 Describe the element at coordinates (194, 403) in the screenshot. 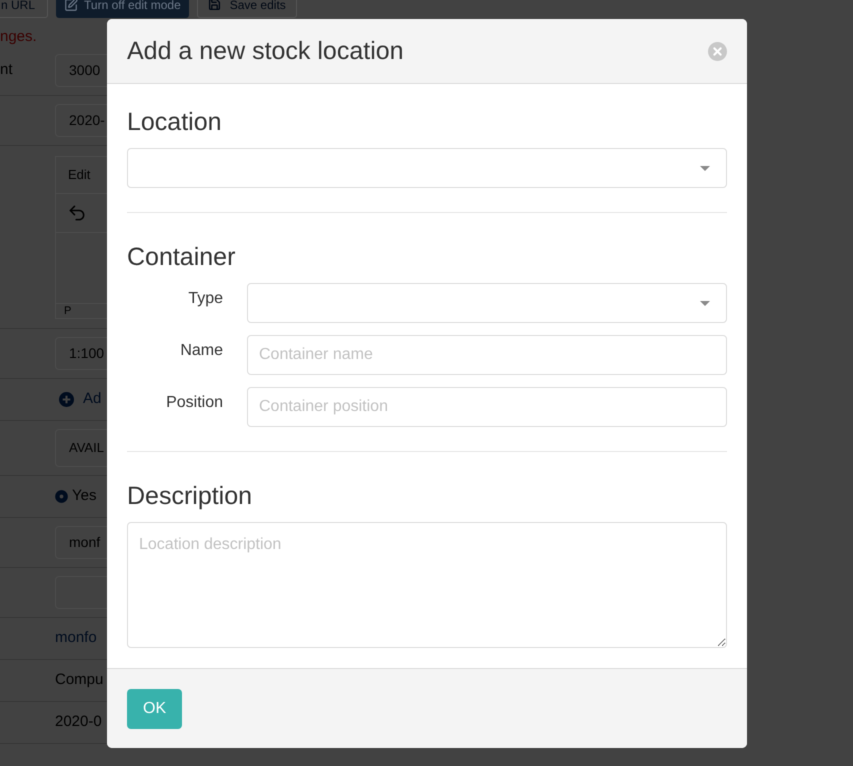

I see `field-label: Position` at that location.